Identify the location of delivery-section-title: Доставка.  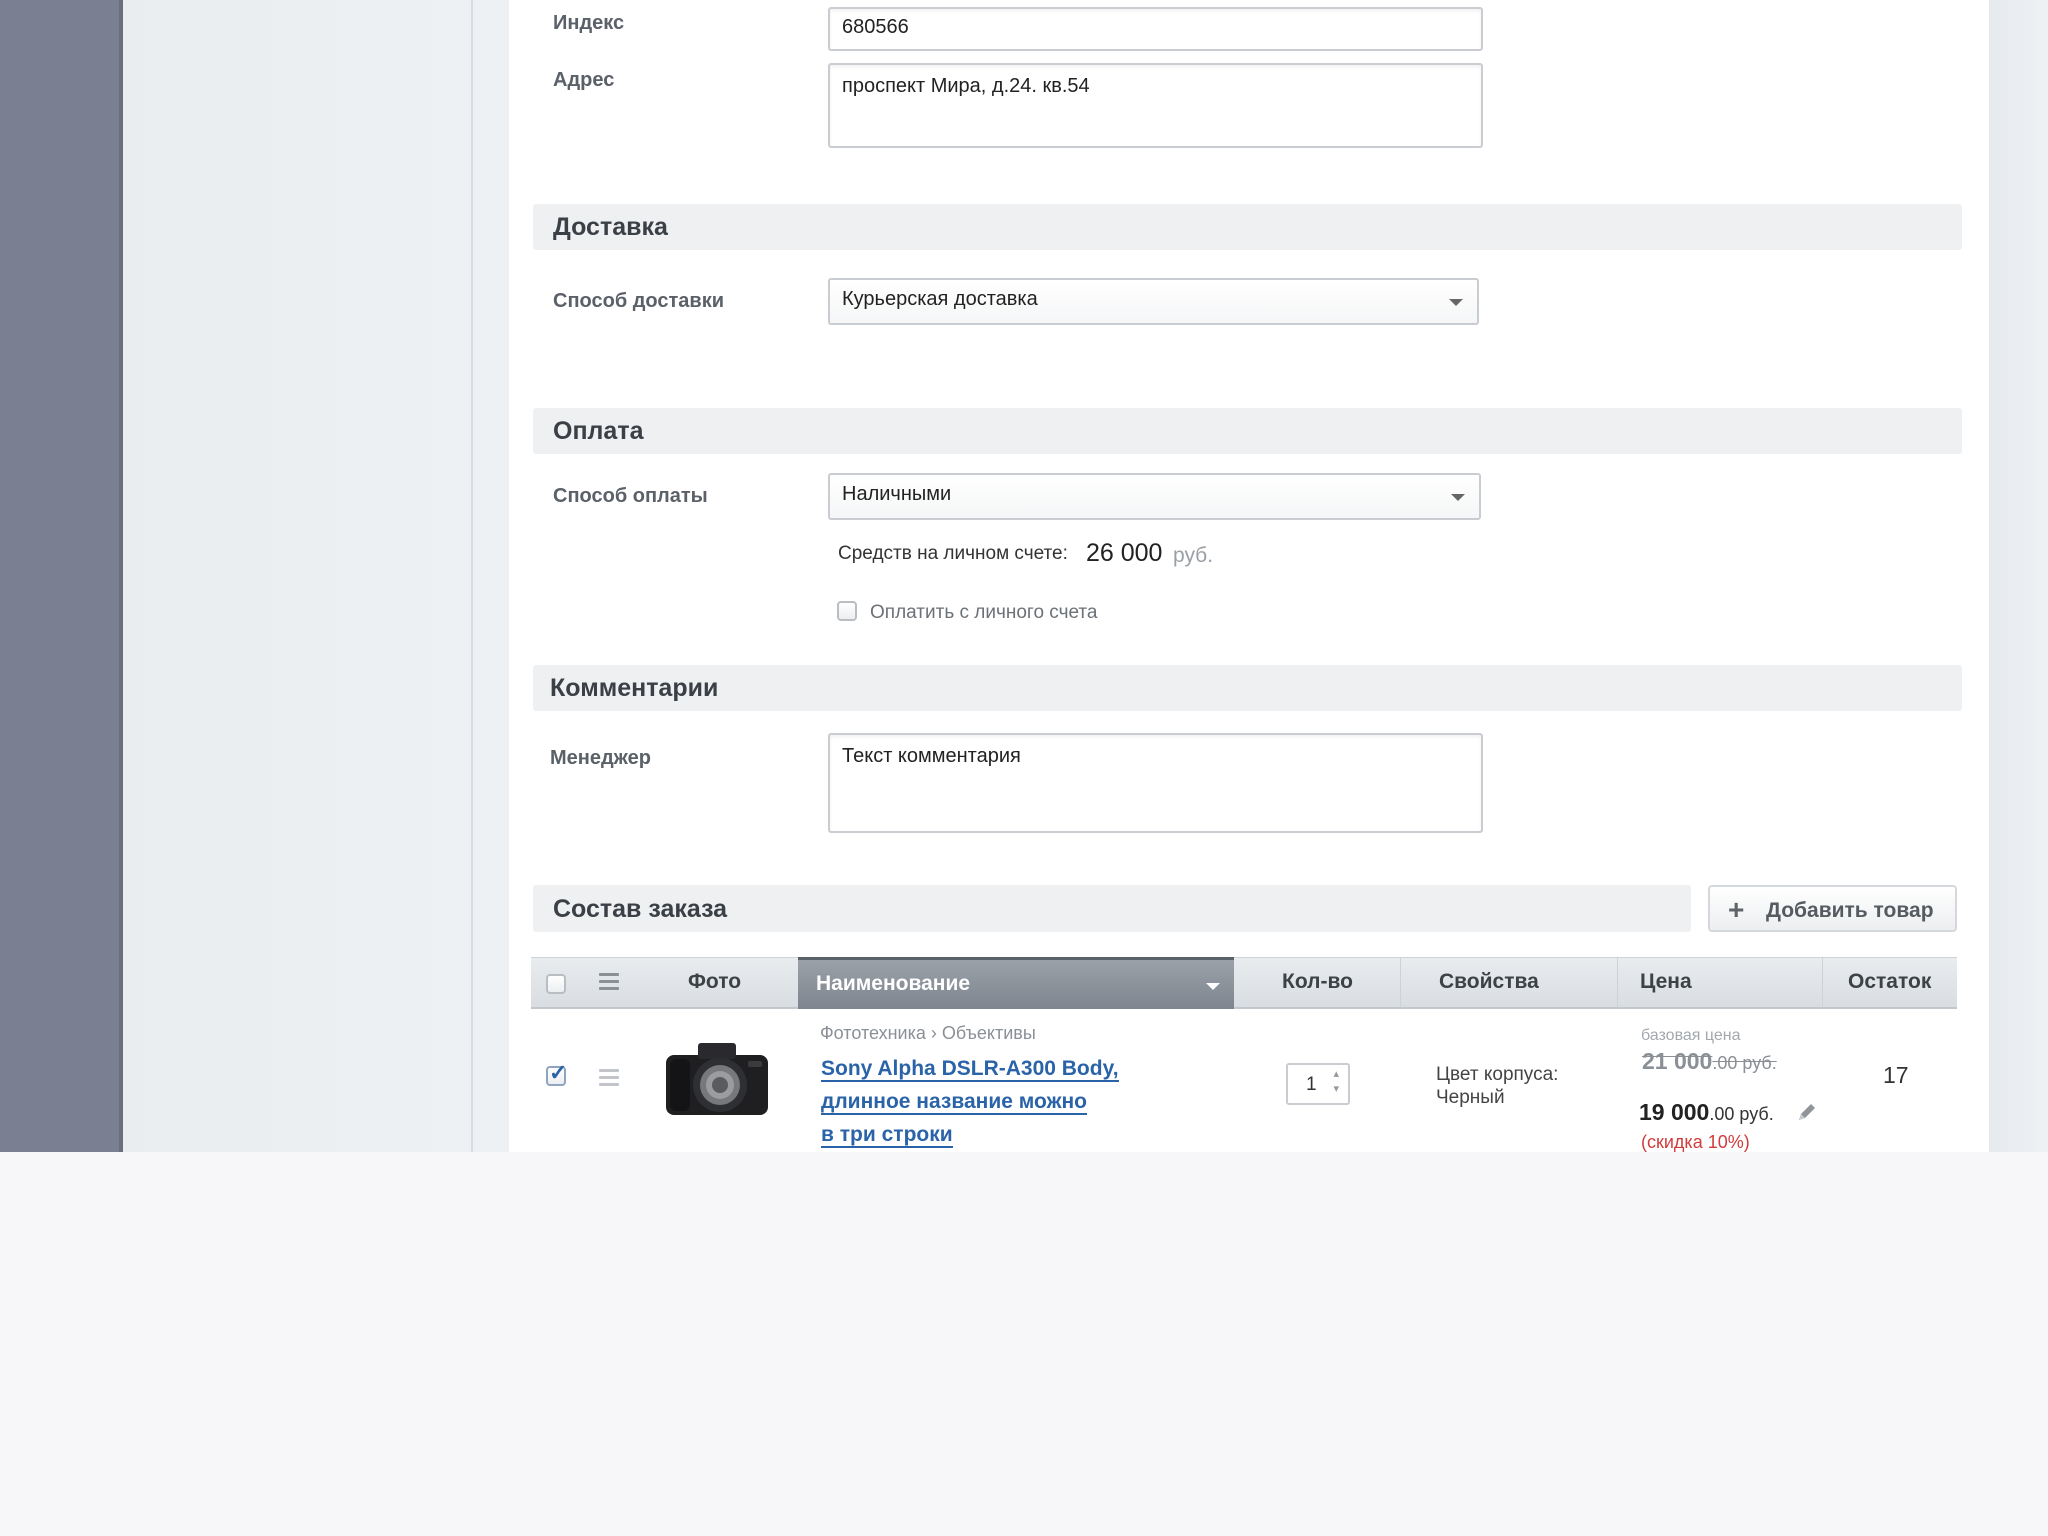
(610, 227).